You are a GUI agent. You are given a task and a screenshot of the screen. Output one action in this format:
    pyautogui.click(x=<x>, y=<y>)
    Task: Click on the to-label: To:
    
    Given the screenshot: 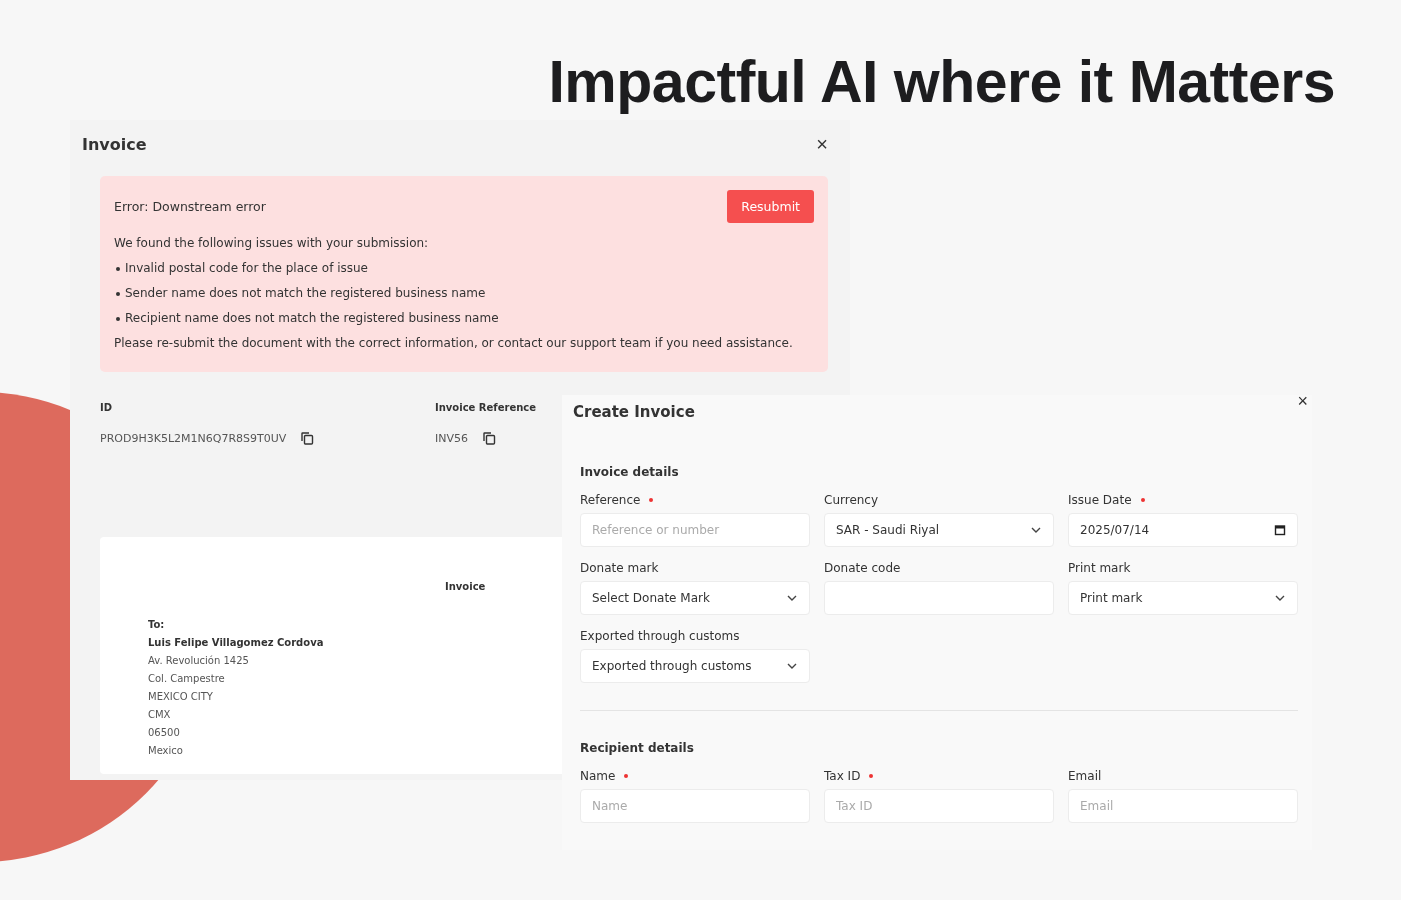 What is the action you would take?
    pyautogui.click(x=156, y=625)
    